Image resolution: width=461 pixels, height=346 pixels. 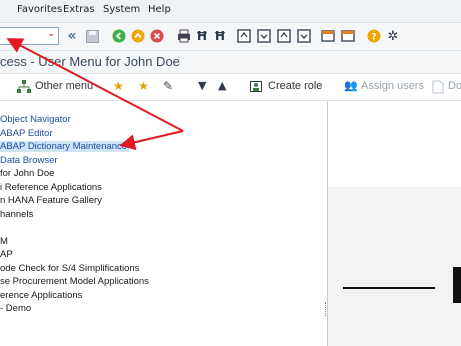 I want to click on add-favorite-icon: ★, so click(x=120, y=86).